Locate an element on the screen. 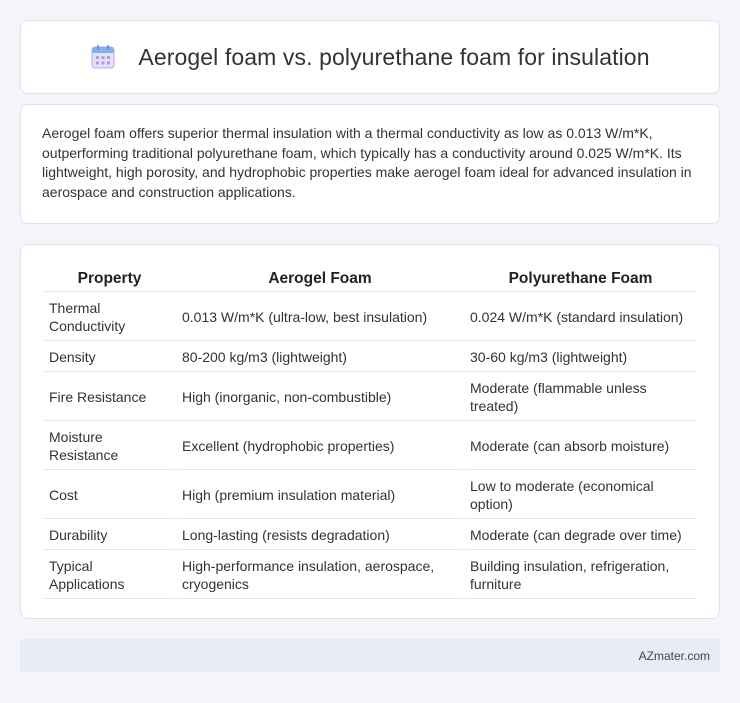 This screenshot has height=703, width=740. footer-site-name: AZmater.com is located at coordinates (674, 655).